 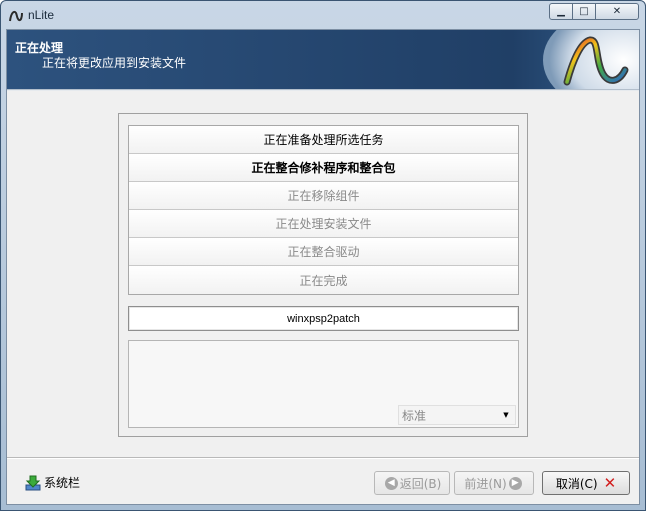 I want to click on minimize-icon: ▁, so click(x=561, y=11).